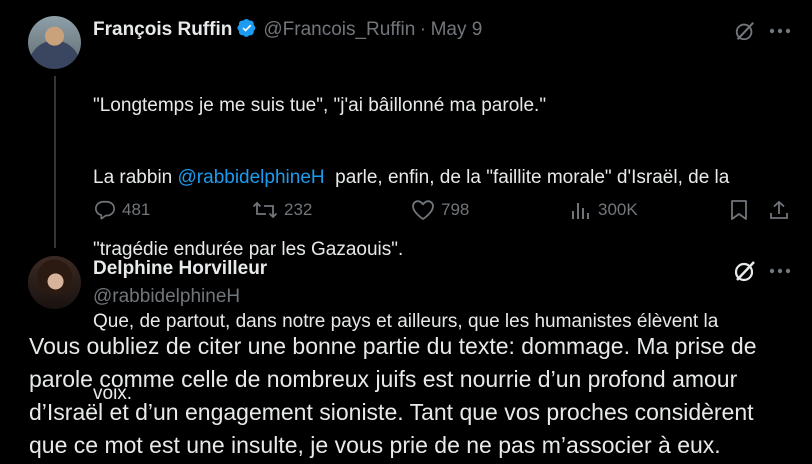 Image resolution: width=812 pixels, height=464 pixels. I want to click on views-button: 300K, so click(604, 210).